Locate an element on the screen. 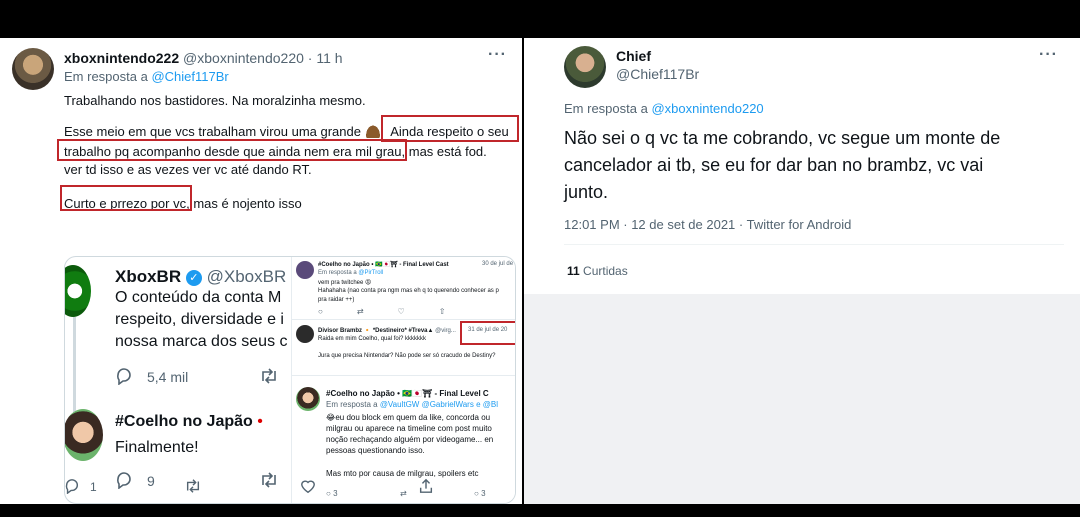  thread-line is located at coordinates (74, 365).